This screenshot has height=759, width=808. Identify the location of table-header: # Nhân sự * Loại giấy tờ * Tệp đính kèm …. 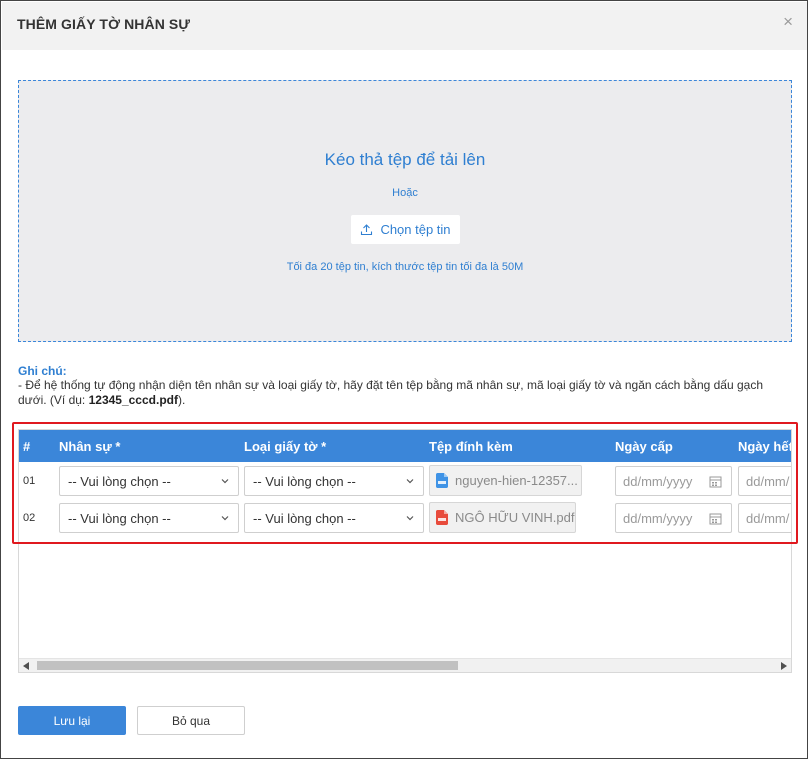
(405, 446).